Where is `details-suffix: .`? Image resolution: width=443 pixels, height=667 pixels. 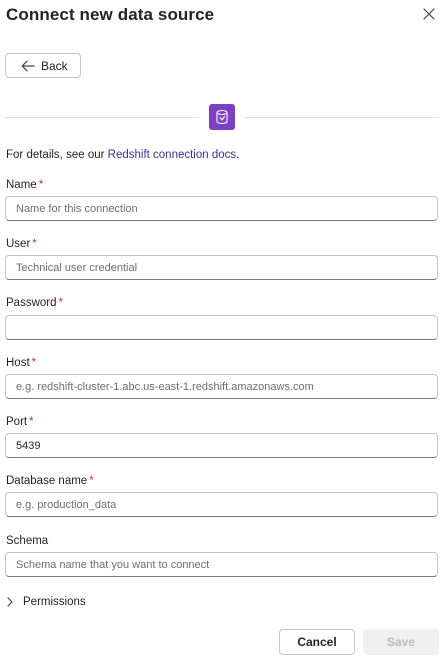 details-suffix: . is located at coordinates (238, 155).